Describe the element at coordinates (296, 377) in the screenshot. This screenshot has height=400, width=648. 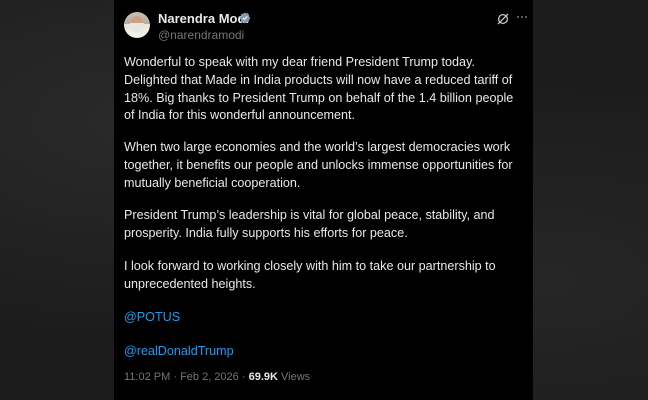
I see `views-label: Views` at that location.